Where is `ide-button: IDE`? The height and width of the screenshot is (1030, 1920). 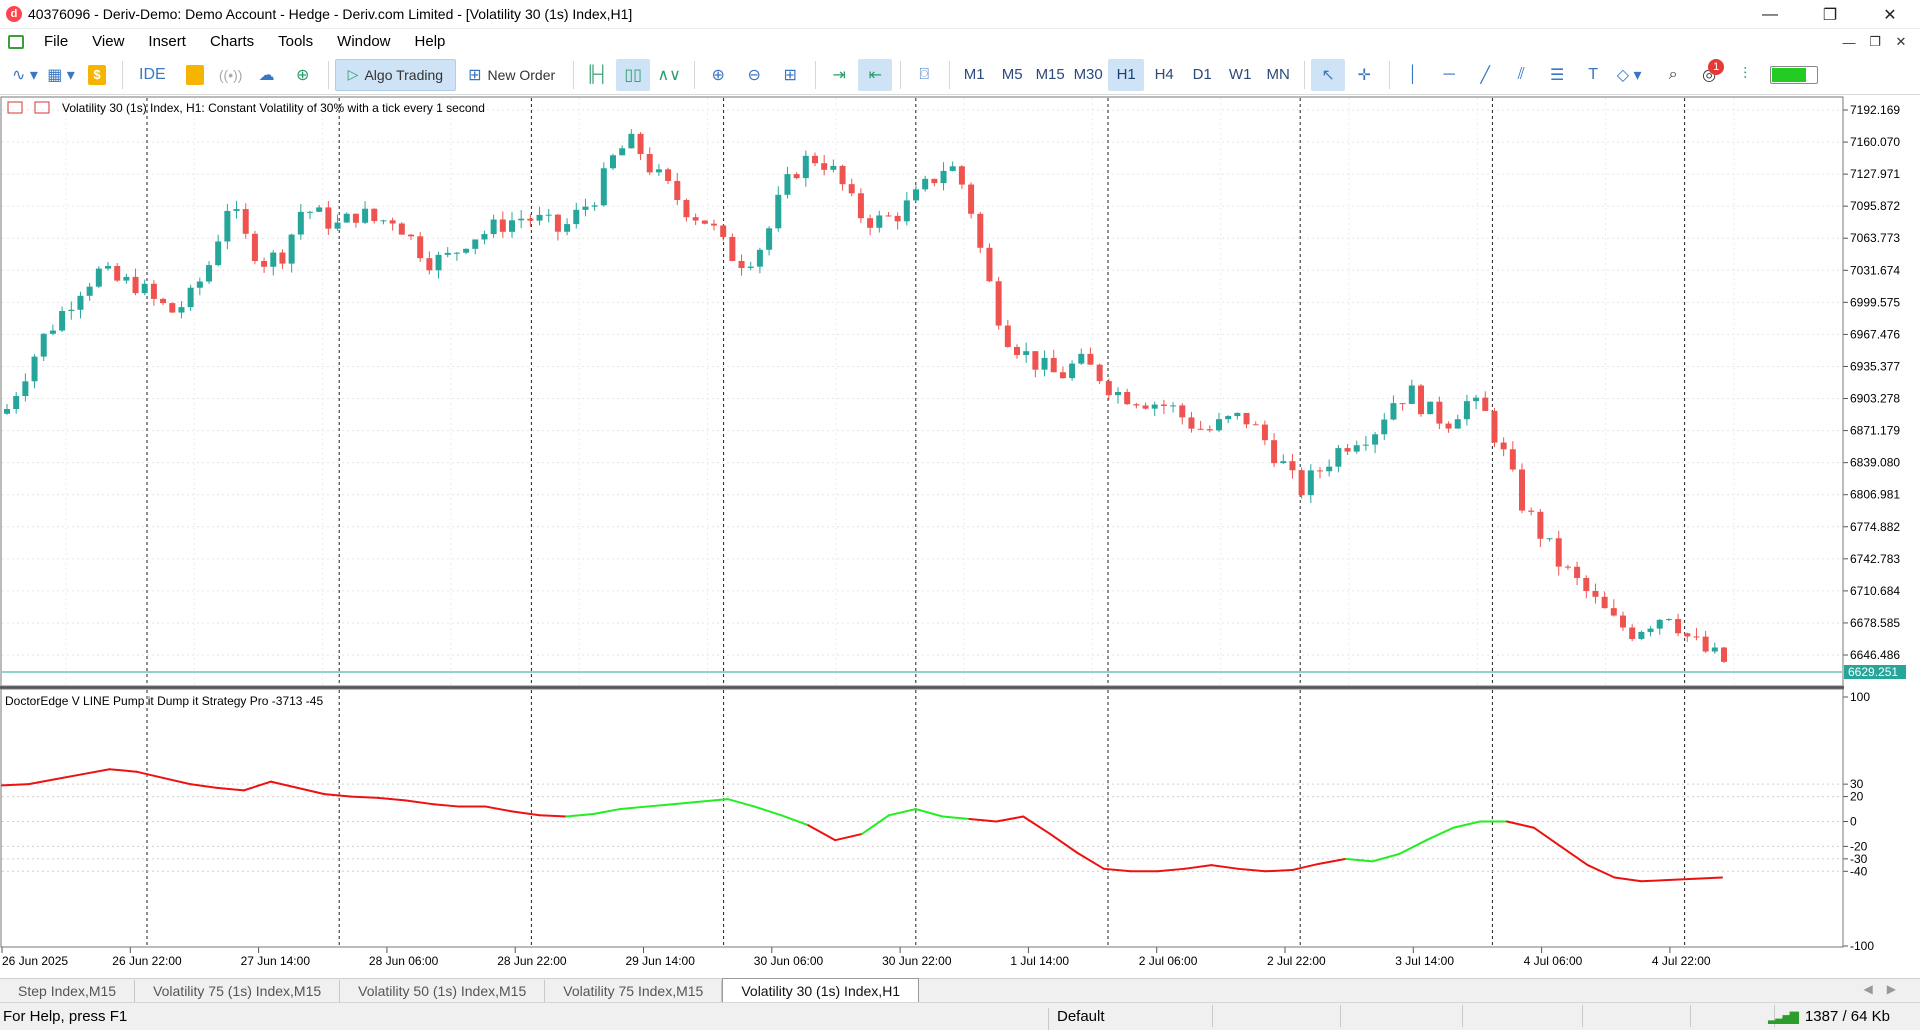
ide-button: IDE is located at coordinates (152, 75).